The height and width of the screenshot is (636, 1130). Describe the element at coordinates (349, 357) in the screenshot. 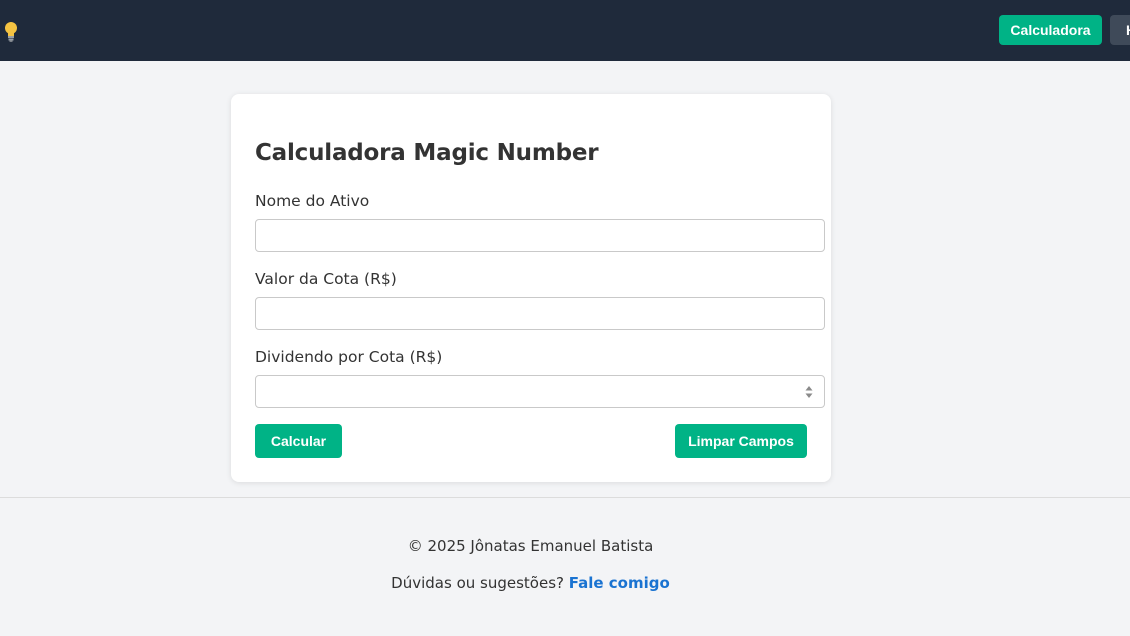

I see `dividend-label: Dividendo por Cota (R$)` at that location.